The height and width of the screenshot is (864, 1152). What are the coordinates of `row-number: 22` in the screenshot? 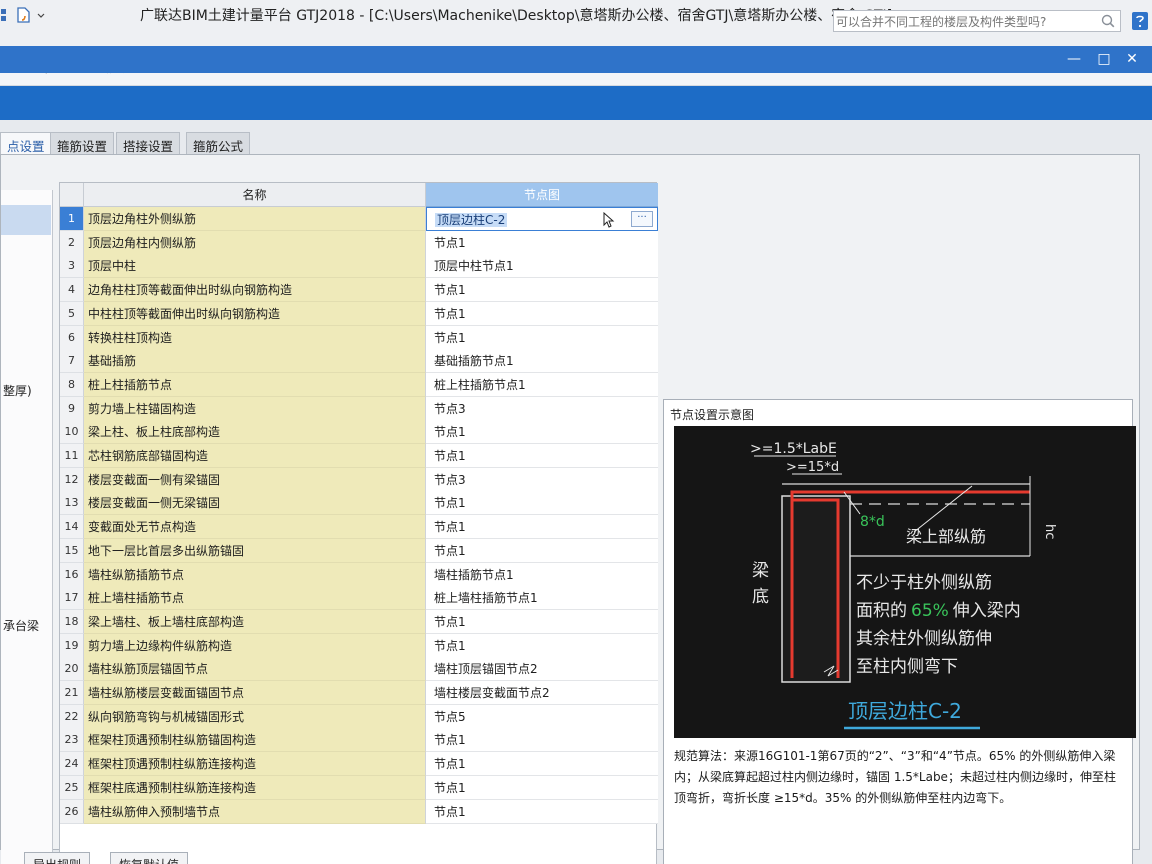 It's located at (72, 716).